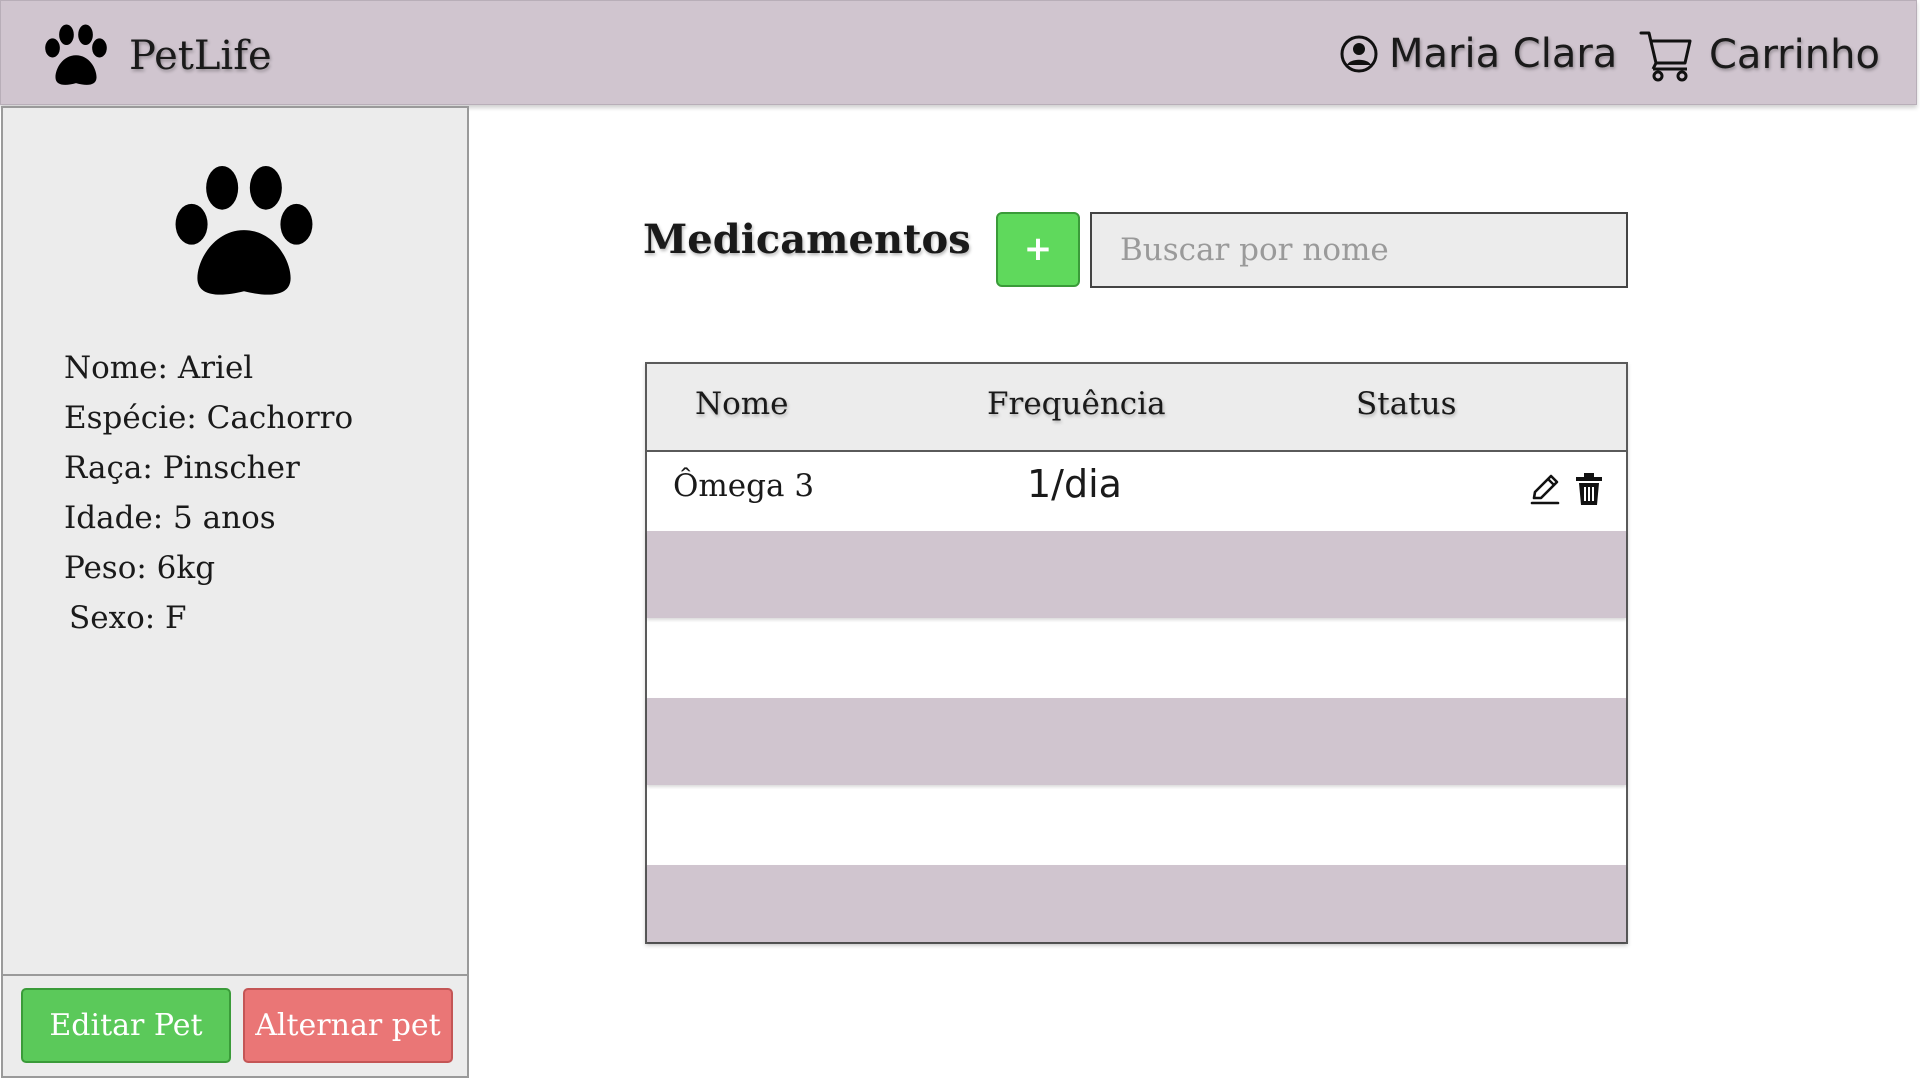  What do you see at coordinates (1076, 404) in the screenshot?
I see `column-header-frequencia: Frequência` at bounding box center [1076, 404].